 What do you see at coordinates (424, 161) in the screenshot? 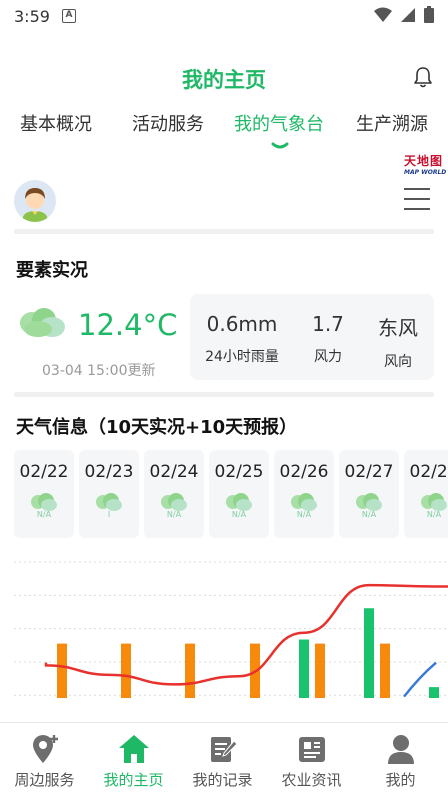
I see `logo-top-text: 天地图` at bounding box center [424, 161].